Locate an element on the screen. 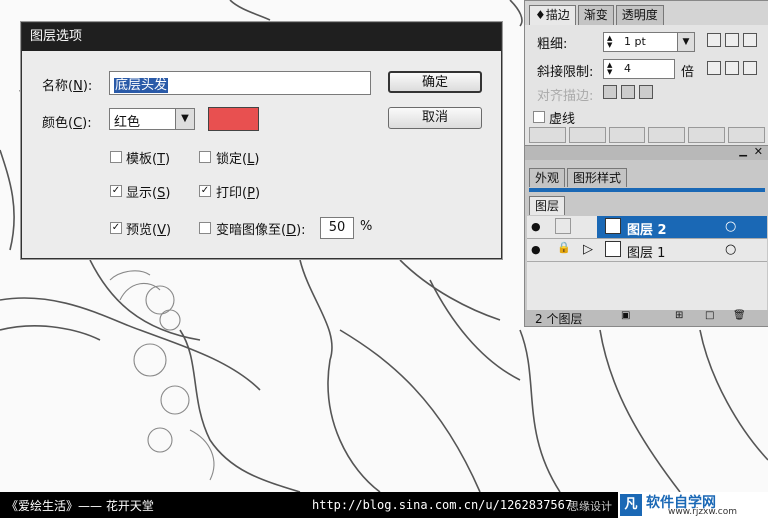  delete-layer-icon: 🗑 is located at coordinates (739, 315).